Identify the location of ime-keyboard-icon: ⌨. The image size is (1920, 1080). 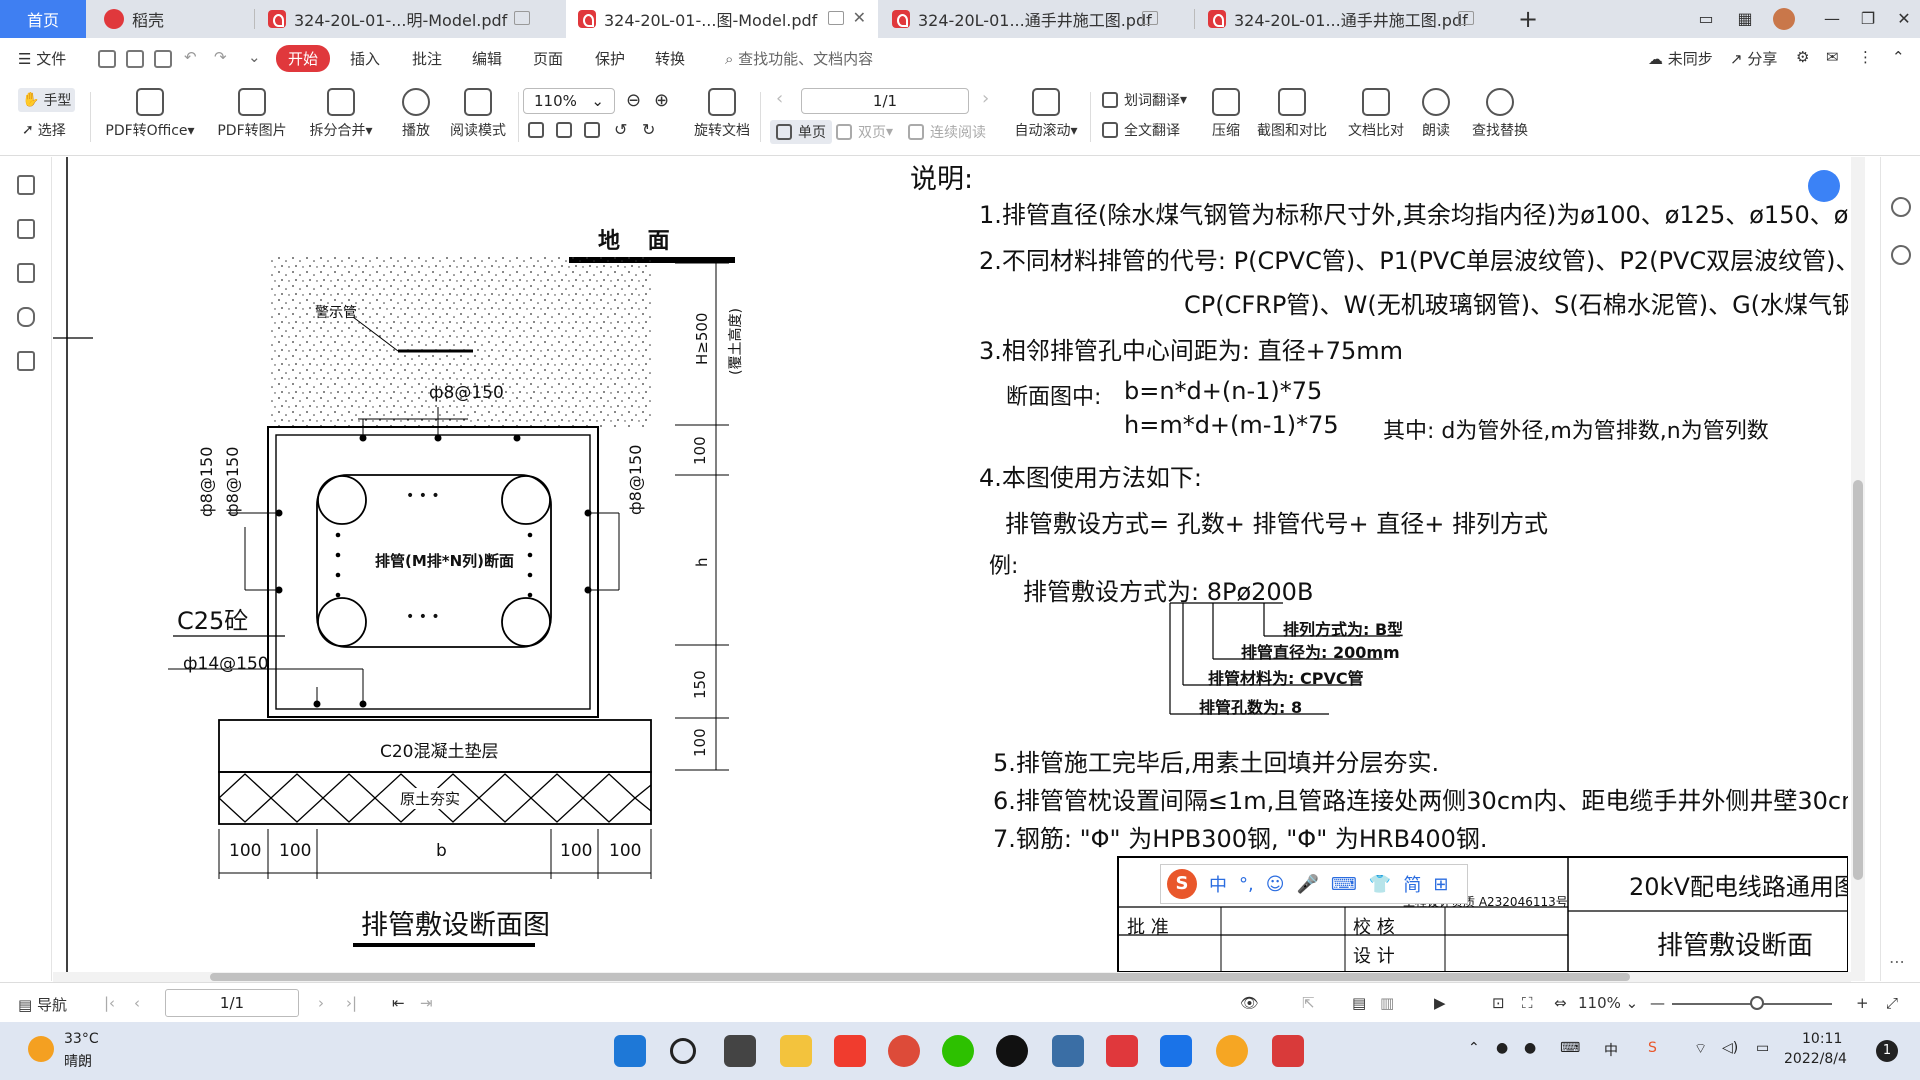
(1344, 884).